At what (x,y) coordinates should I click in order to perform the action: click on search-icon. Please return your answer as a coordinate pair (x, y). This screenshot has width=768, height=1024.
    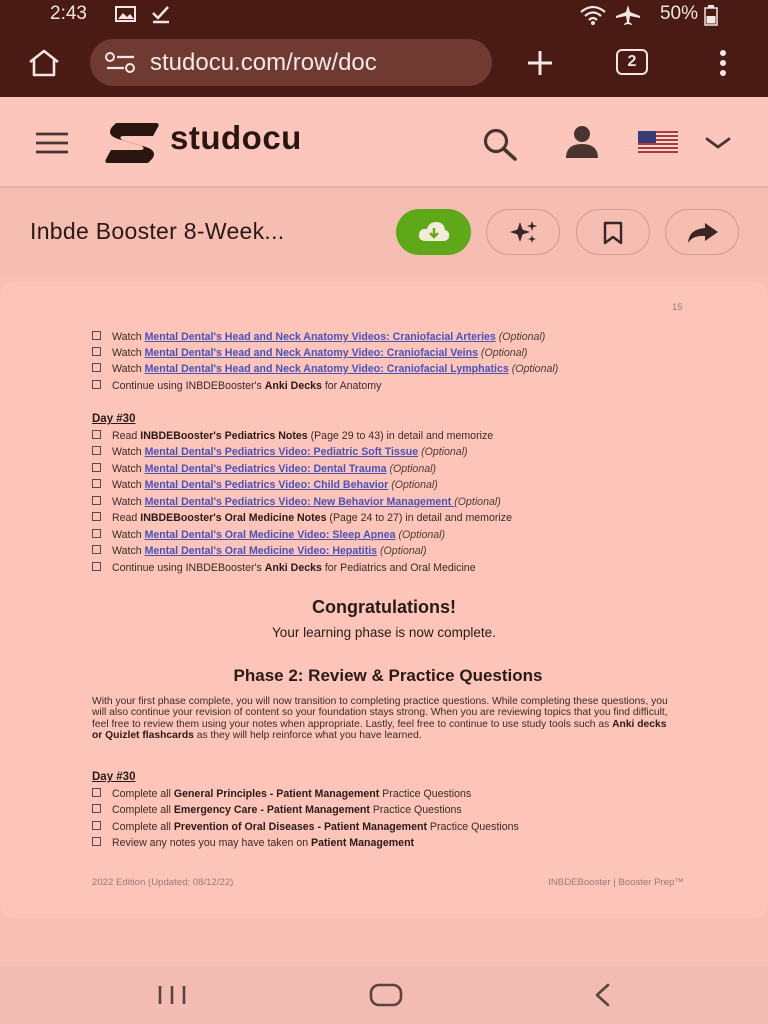
    Looking at the image, I should click on (500, 144).